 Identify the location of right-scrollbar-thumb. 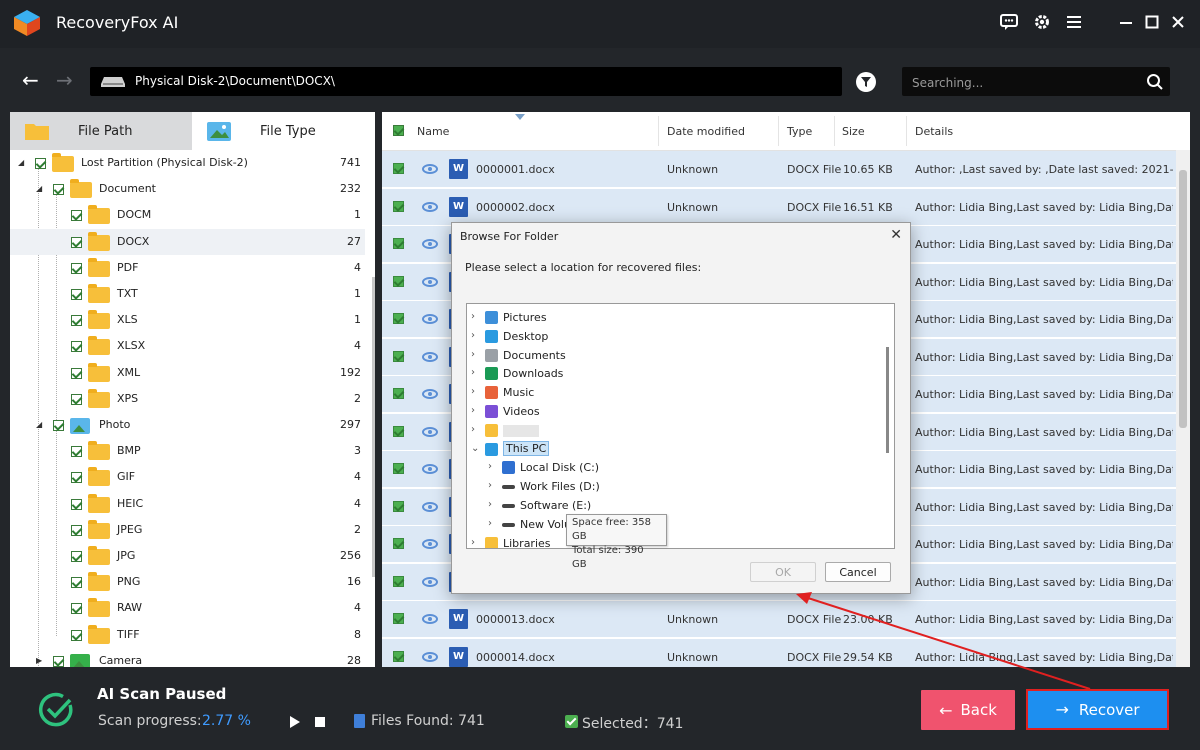
(1183, 299).